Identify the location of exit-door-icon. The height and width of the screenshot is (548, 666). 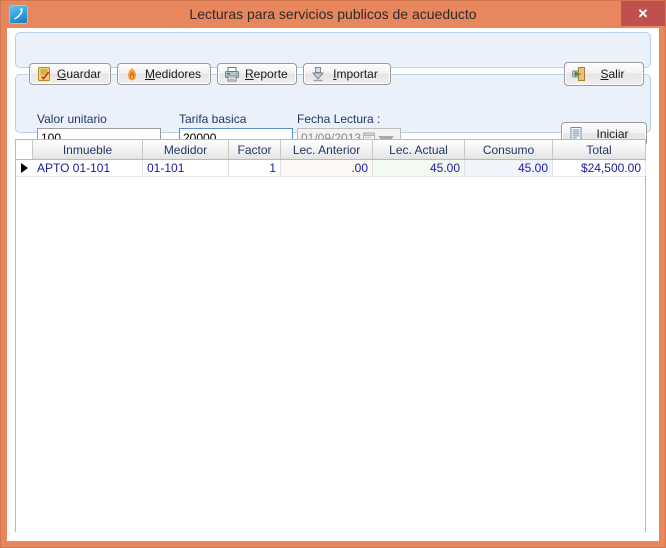
(579, 74).